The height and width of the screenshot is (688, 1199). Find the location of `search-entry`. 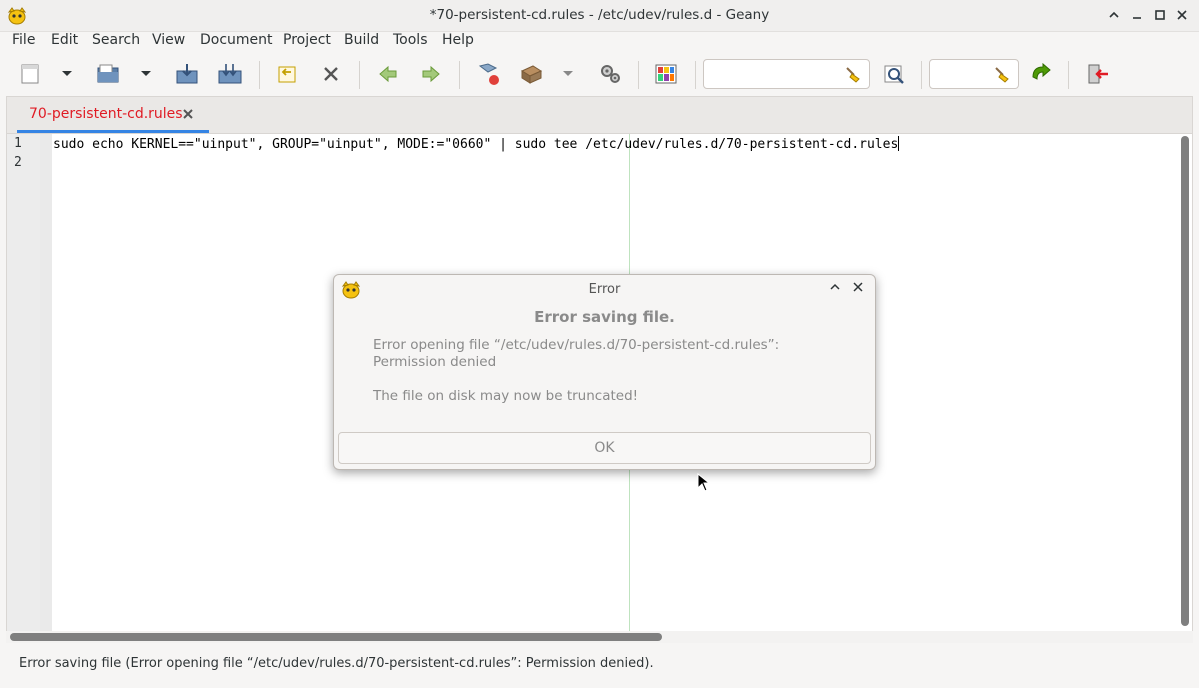

search-entry is located at coordinates (786, 74).